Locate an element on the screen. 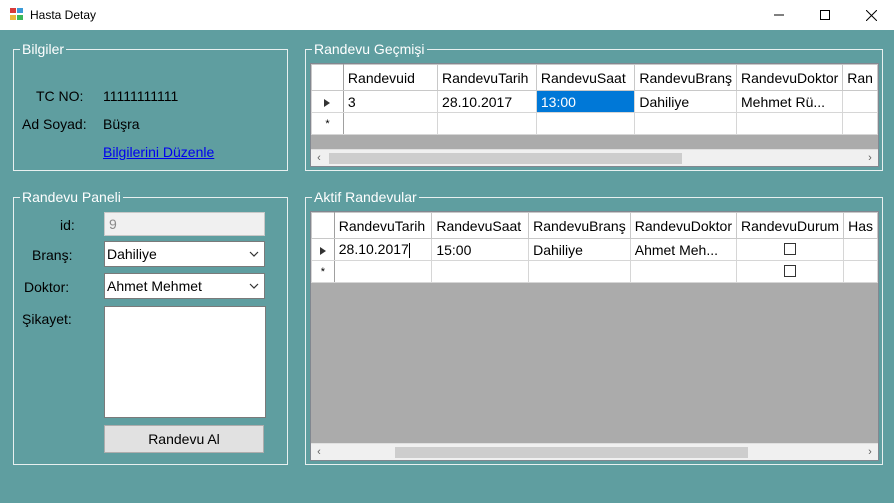 This screenshot has height=503, width=894. doktor-select-value: Ahmet Mehmet is located at coordinates (154, 286).